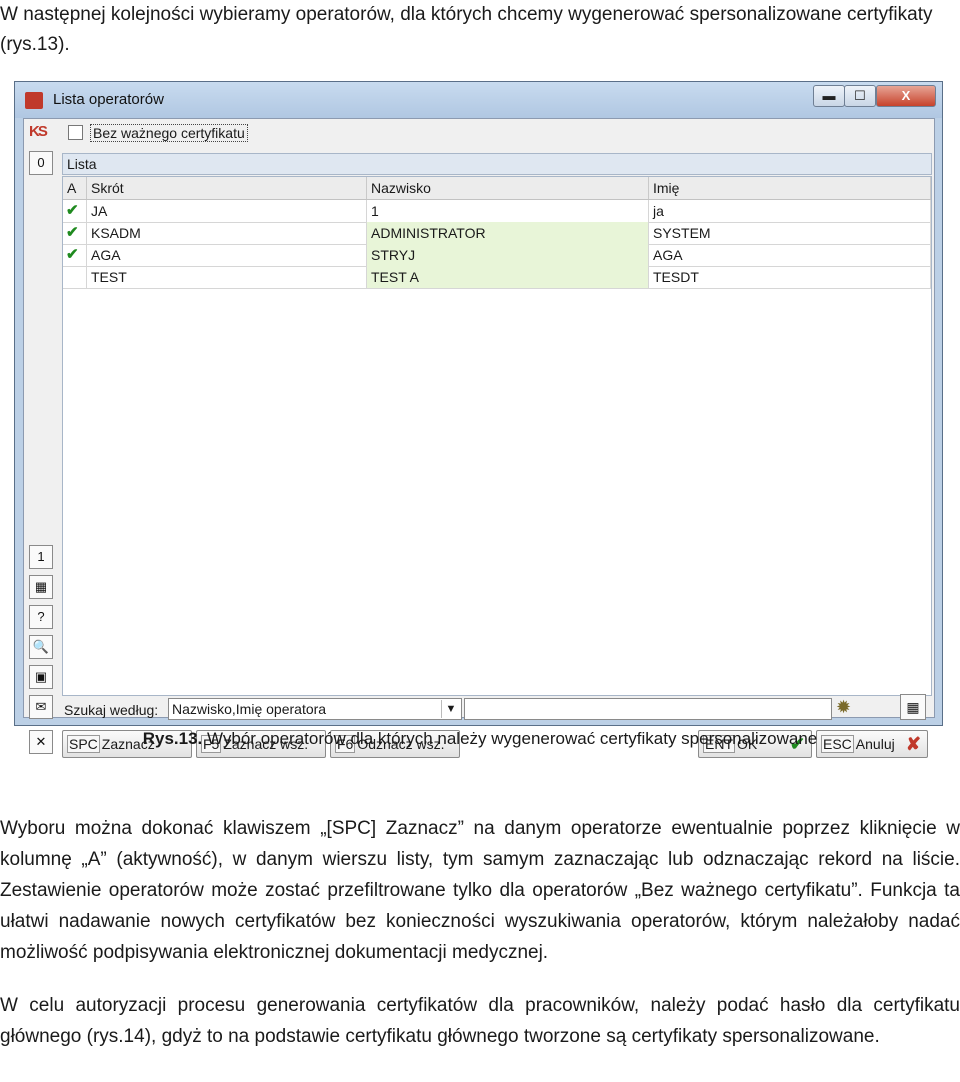  I want to click on ks-logo-icon: KS, so click(38, 131).